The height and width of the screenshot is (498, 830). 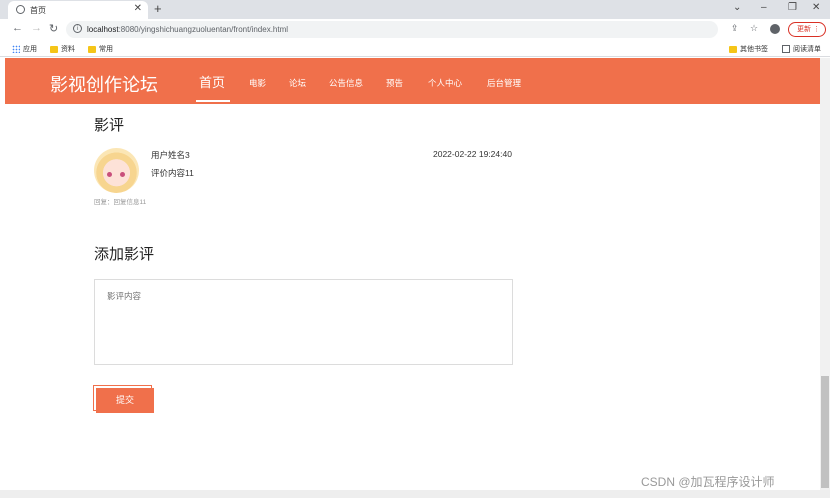 What do you see at coordinates (172, 173) in the screenshot?
I see `review-content: 评价内容11` at bounding box center [172, 173].